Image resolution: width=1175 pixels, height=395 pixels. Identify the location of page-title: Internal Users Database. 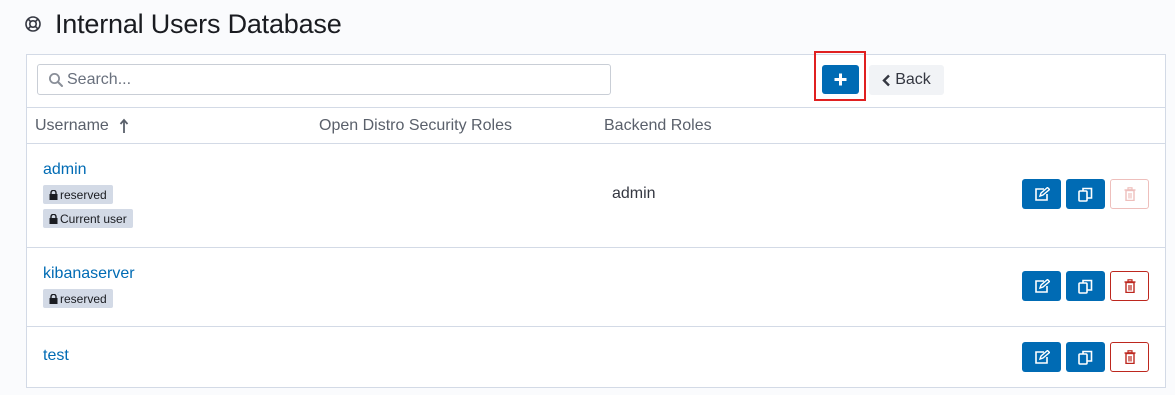
(198, 23).